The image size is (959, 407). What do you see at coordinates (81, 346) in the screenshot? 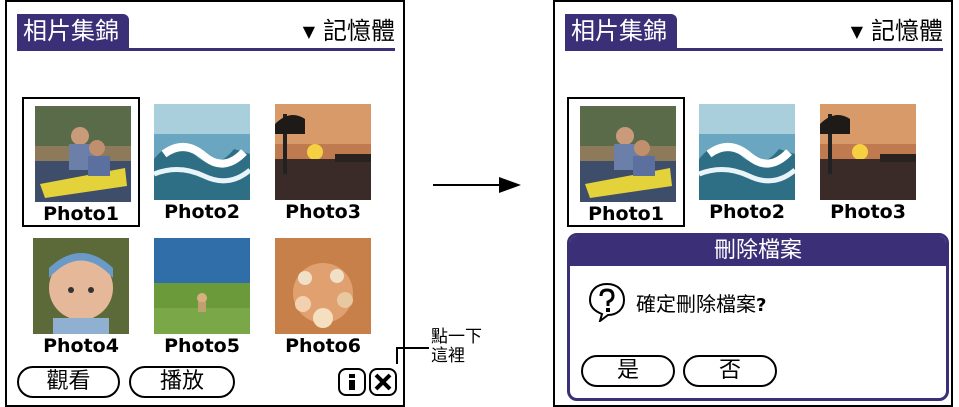
I see `photo-label: Photo4` at bounding box center [81, 346].